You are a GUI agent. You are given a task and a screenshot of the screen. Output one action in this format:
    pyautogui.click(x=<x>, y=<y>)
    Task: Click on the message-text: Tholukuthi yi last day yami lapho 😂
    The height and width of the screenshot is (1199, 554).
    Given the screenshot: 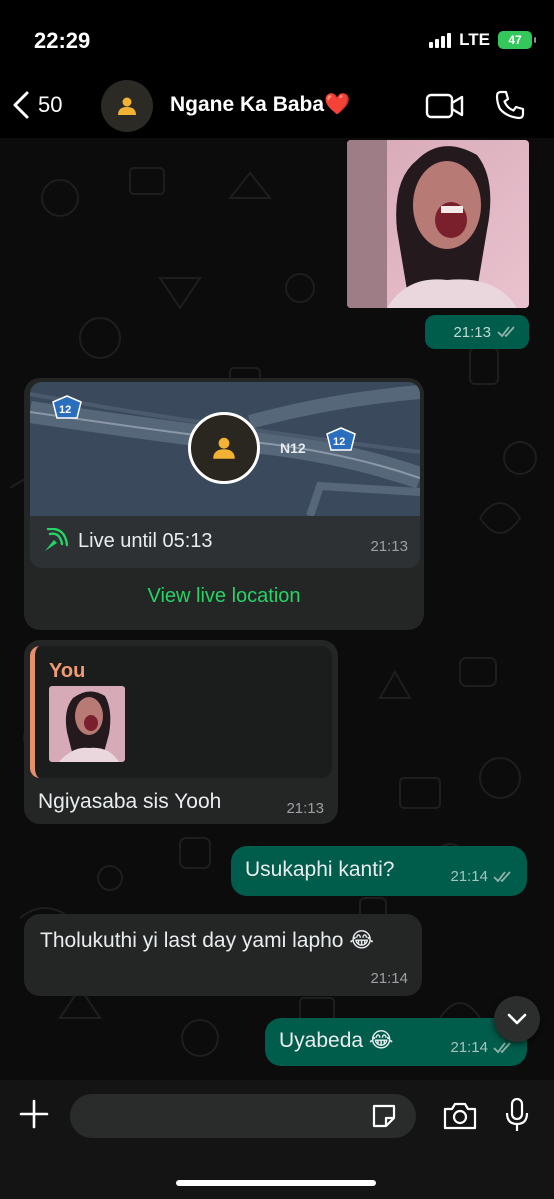 What is the action you would take?
    pyautogui.click(x=207, y=940)
    